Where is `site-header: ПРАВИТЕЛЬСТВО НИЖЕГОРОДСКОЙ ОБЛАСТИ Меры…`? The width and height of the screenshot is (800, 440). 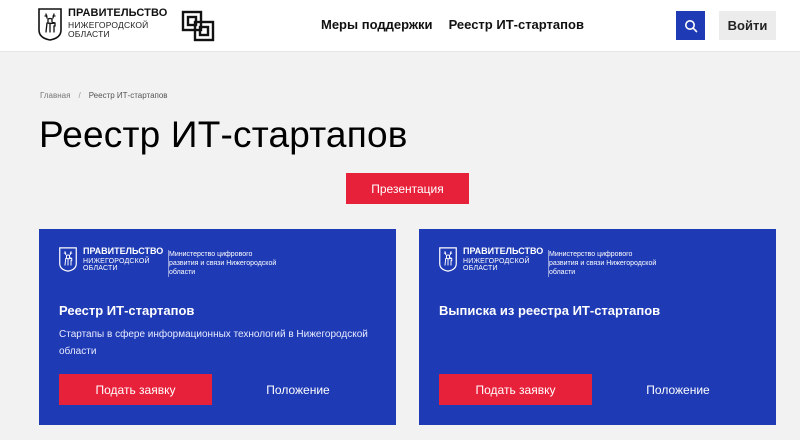
site-header: ПРАВИТЕЛЬСТВО НИЖЕГОРОДСКОЙ ОБЛАСТИ Меры… is located at coordinates (400, 26).